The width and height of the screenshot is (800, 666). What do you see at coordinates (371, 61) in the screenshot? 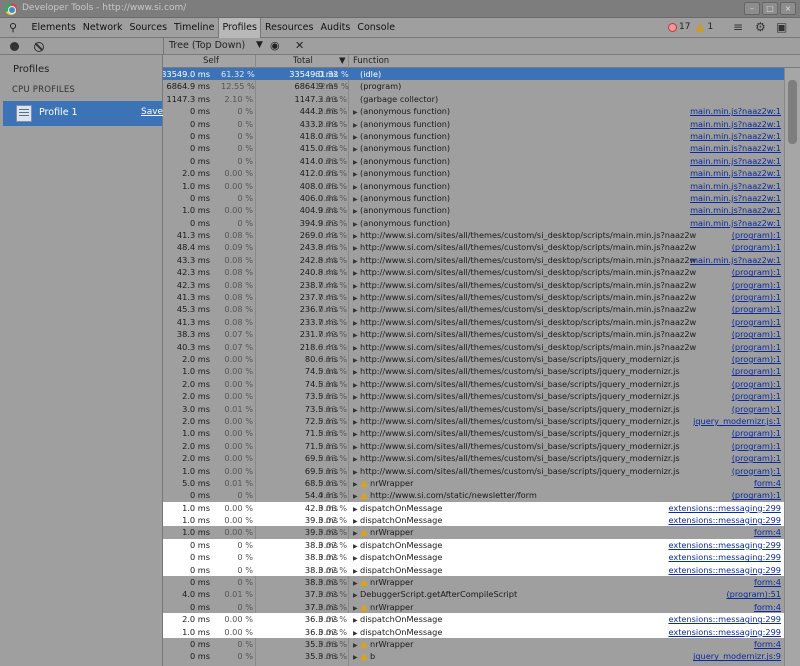
I see `column-header-function: Function` at bounding box center [371, 61].